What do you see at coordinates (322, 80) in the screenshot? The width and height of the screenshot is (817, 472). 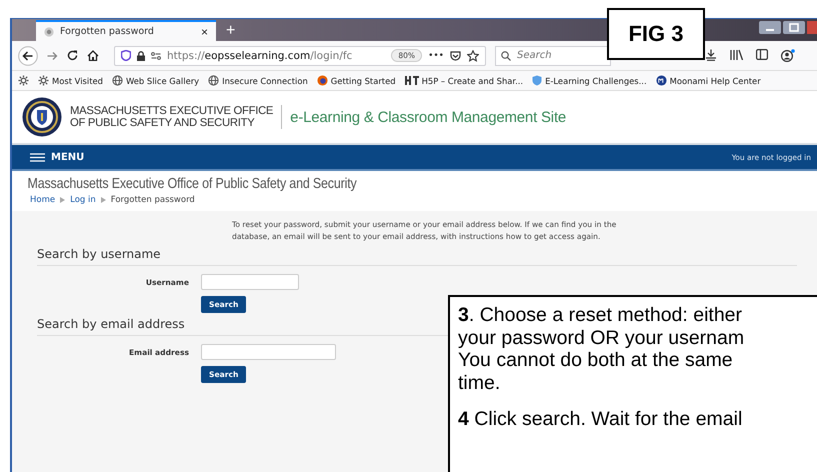 I see `firefox-logo-icon` at bounding box center [322, 80].